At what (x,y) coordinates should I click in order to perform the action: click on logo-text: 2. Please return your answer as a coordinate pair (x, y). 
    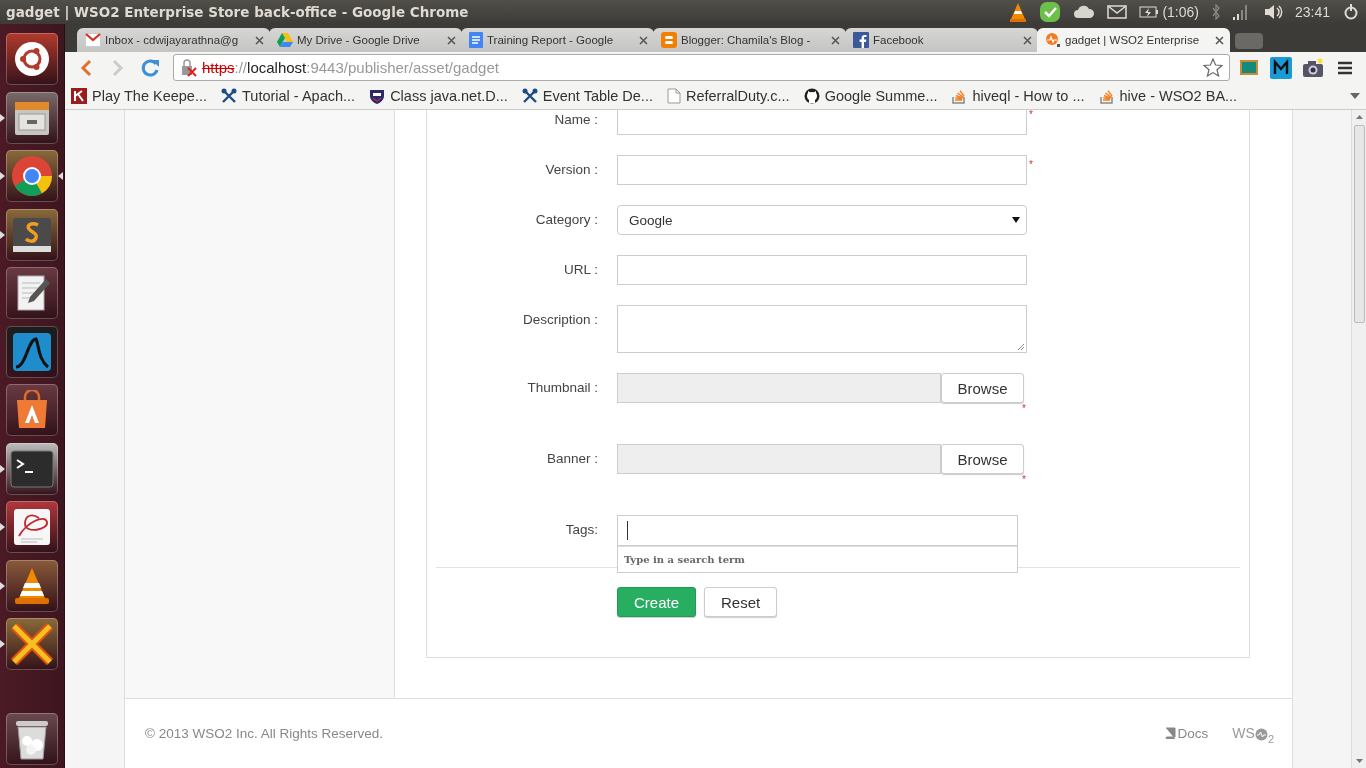
    Looking at the image, I should click on (1270, 739).